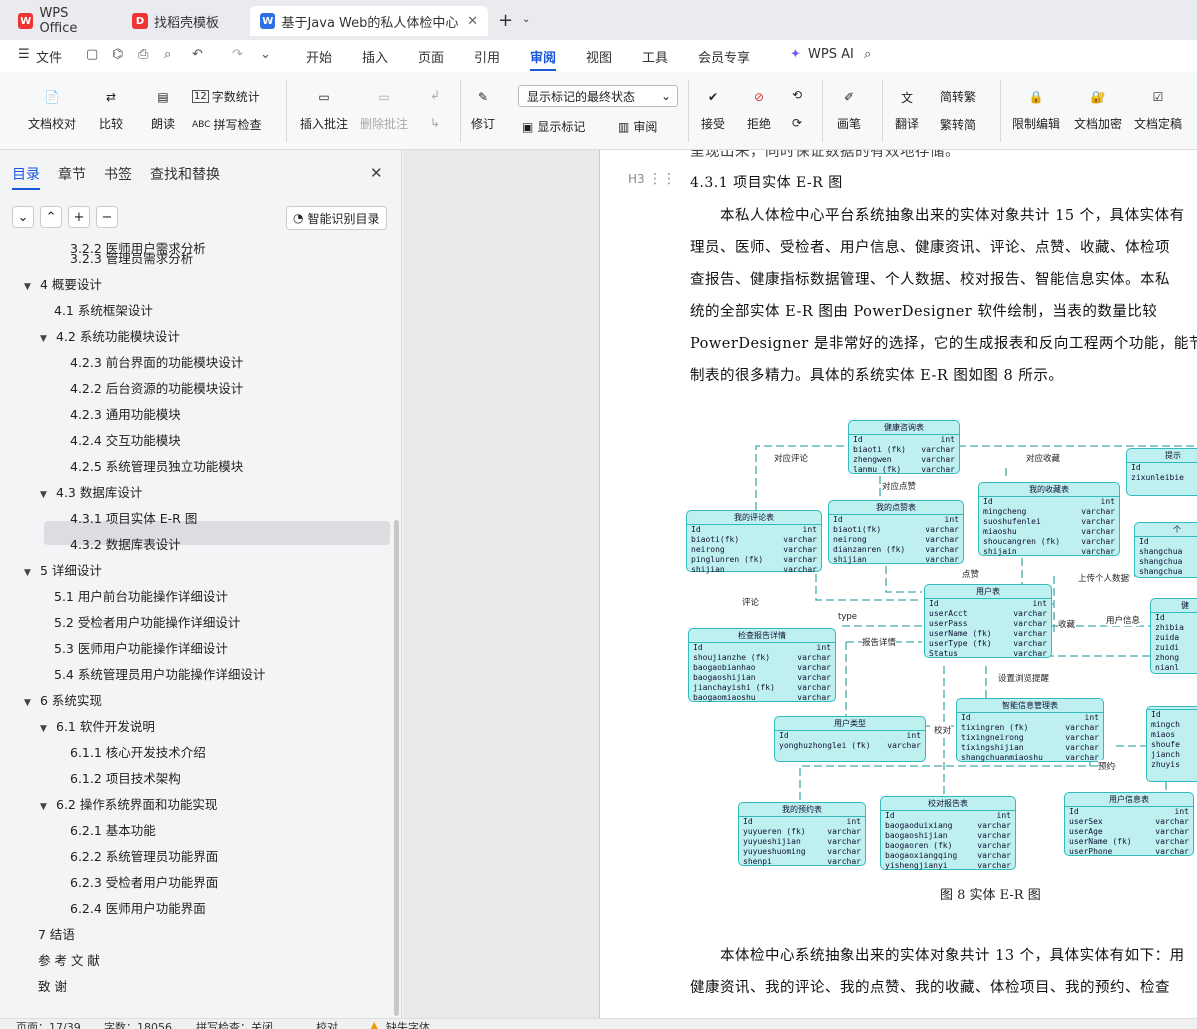 The height and width of the screenshot is (1029, 1197). What do you see at coordinates (505, 20) in the screenshot?
I see `new-tab-icon: +` at bounding box center [505, 20].